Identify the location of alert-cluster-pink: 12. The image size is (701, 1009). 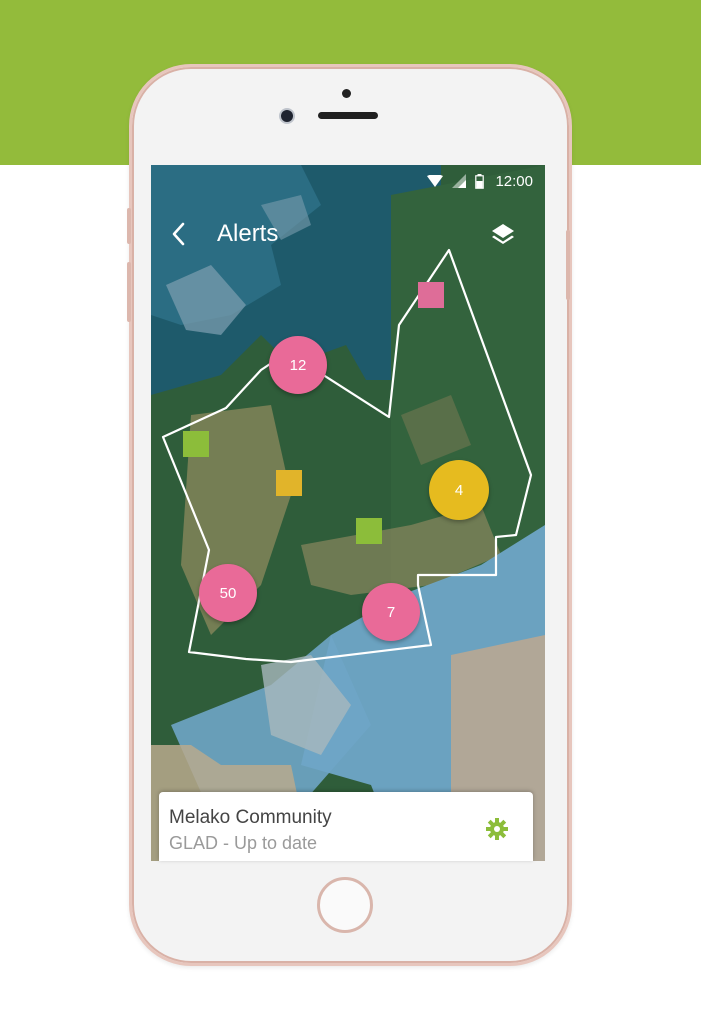
(298, 365).